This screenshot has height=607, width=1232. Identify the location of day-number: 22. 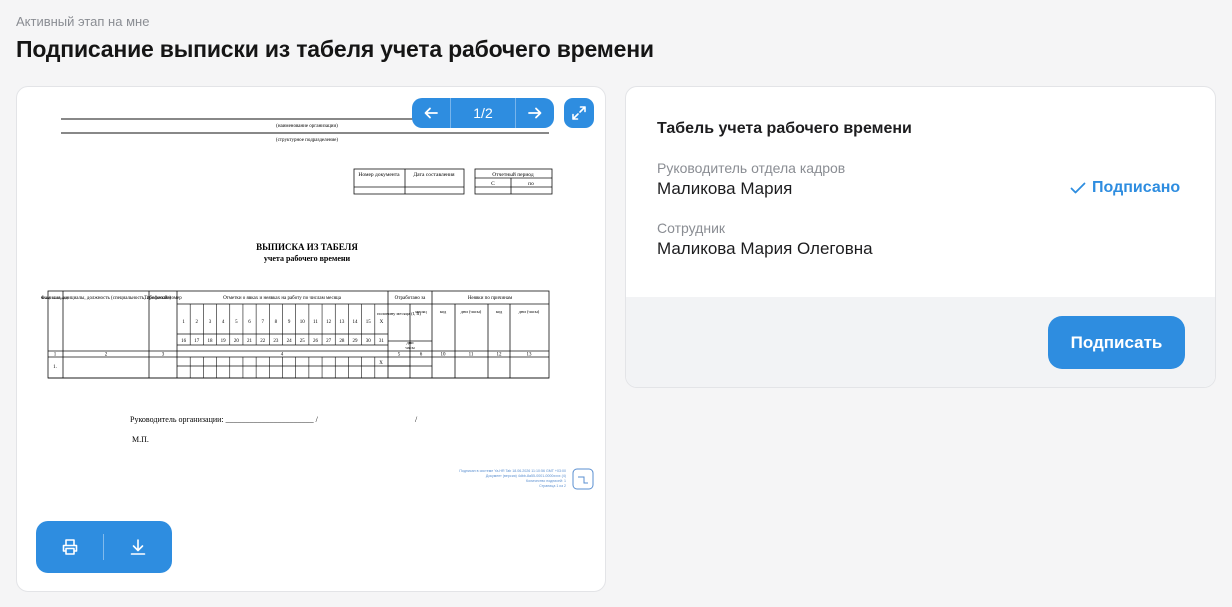
(263, 341).